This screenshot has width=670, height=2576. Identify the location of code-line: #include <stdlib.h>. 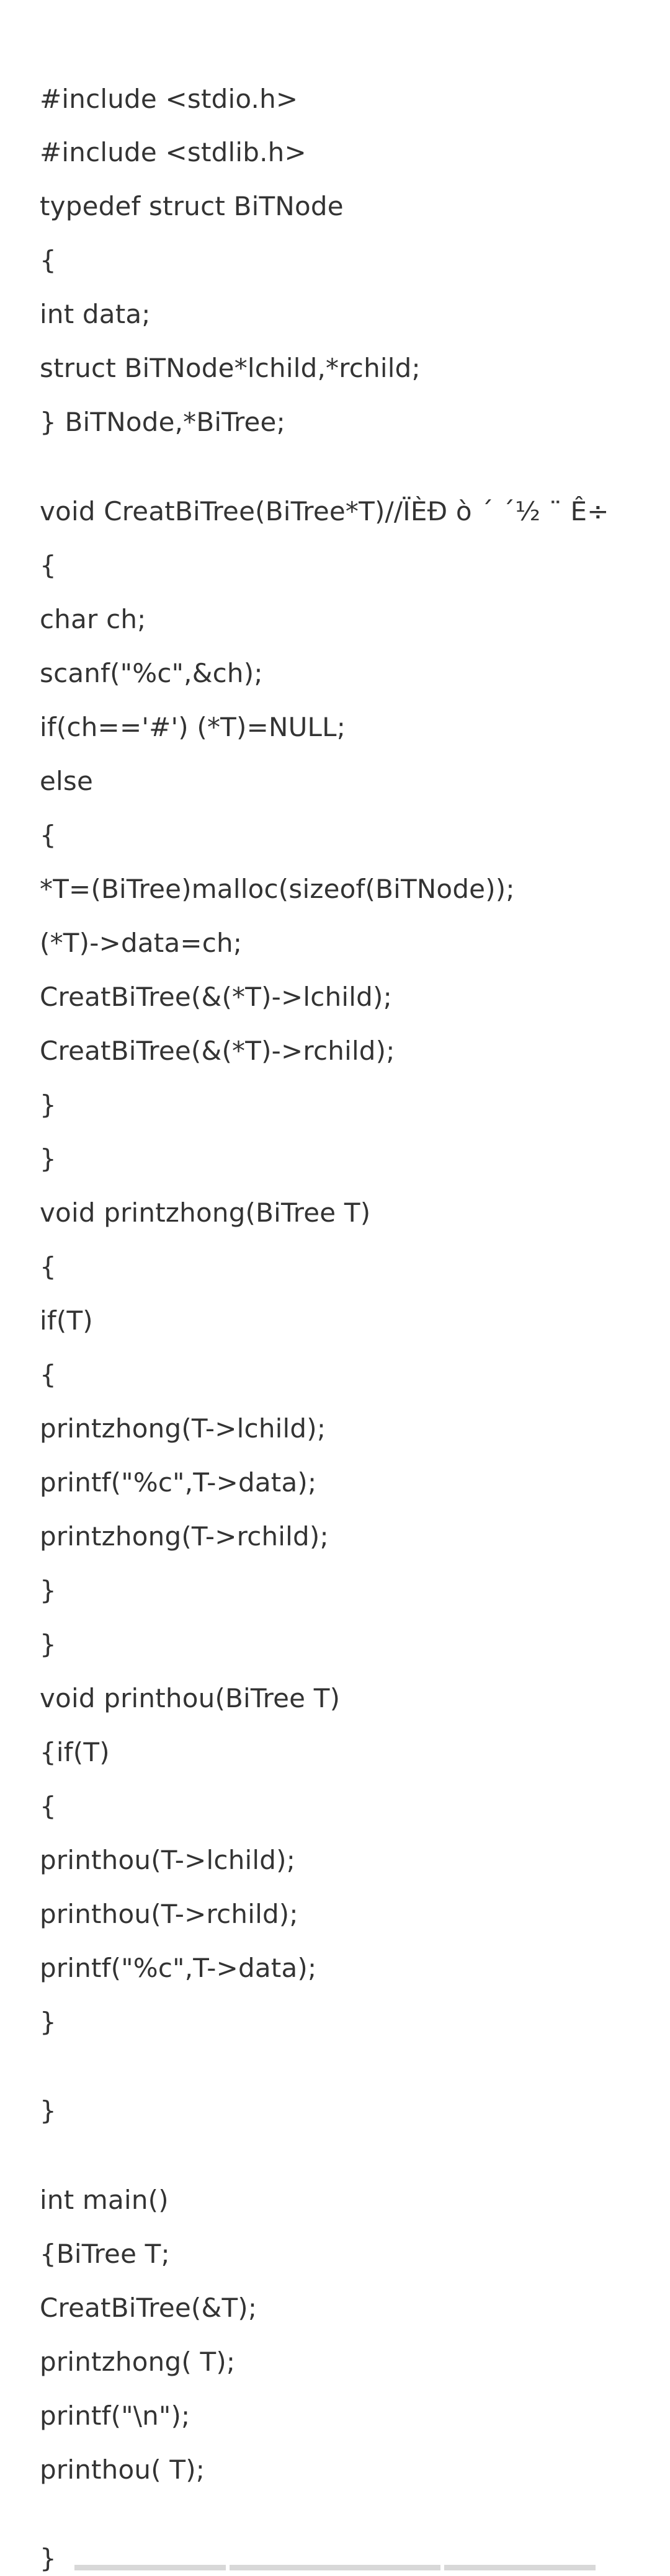
(173, 152).